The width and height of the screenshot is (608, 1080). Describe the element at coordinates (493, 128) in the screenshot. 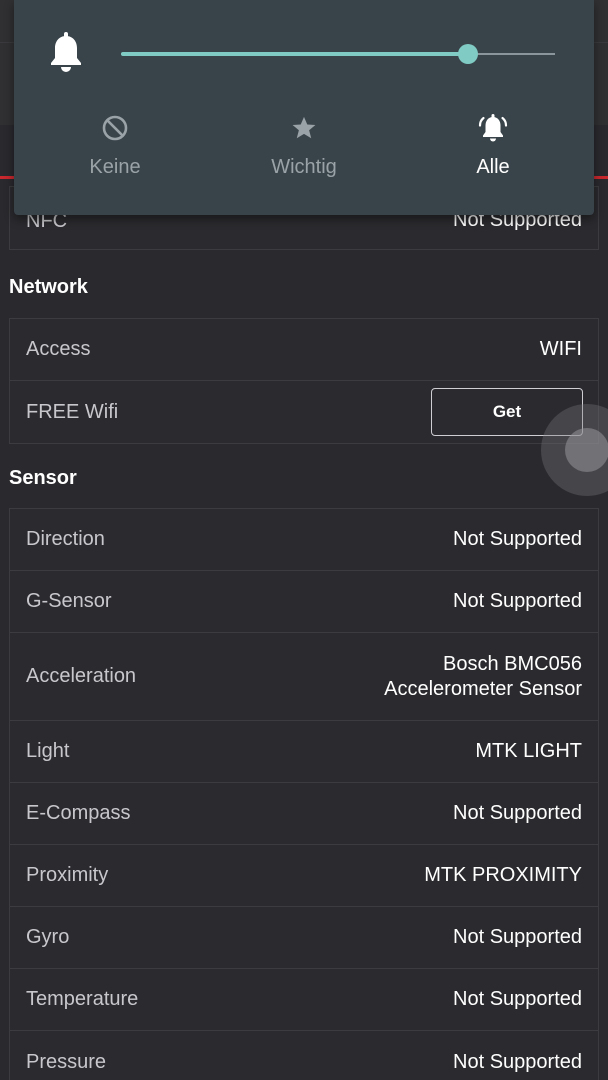

I see `bell-ringing-icon` at that location.